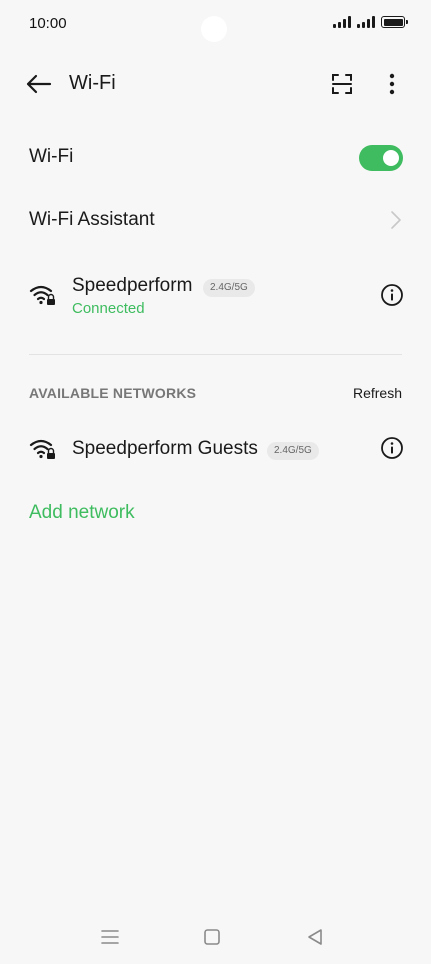 This screenshot has width=431, height=964. Describe the element at coordinates (132, 285) in the screenshot. I see `connected-network-name: Speedperform` at that location.